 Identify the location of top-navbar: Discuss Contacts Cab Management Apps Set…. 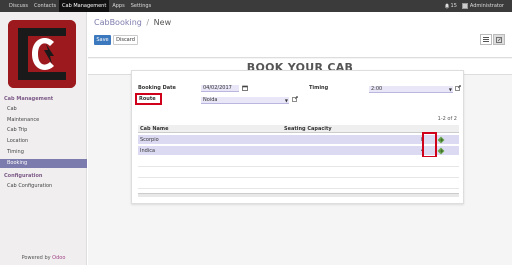
(256, 6).